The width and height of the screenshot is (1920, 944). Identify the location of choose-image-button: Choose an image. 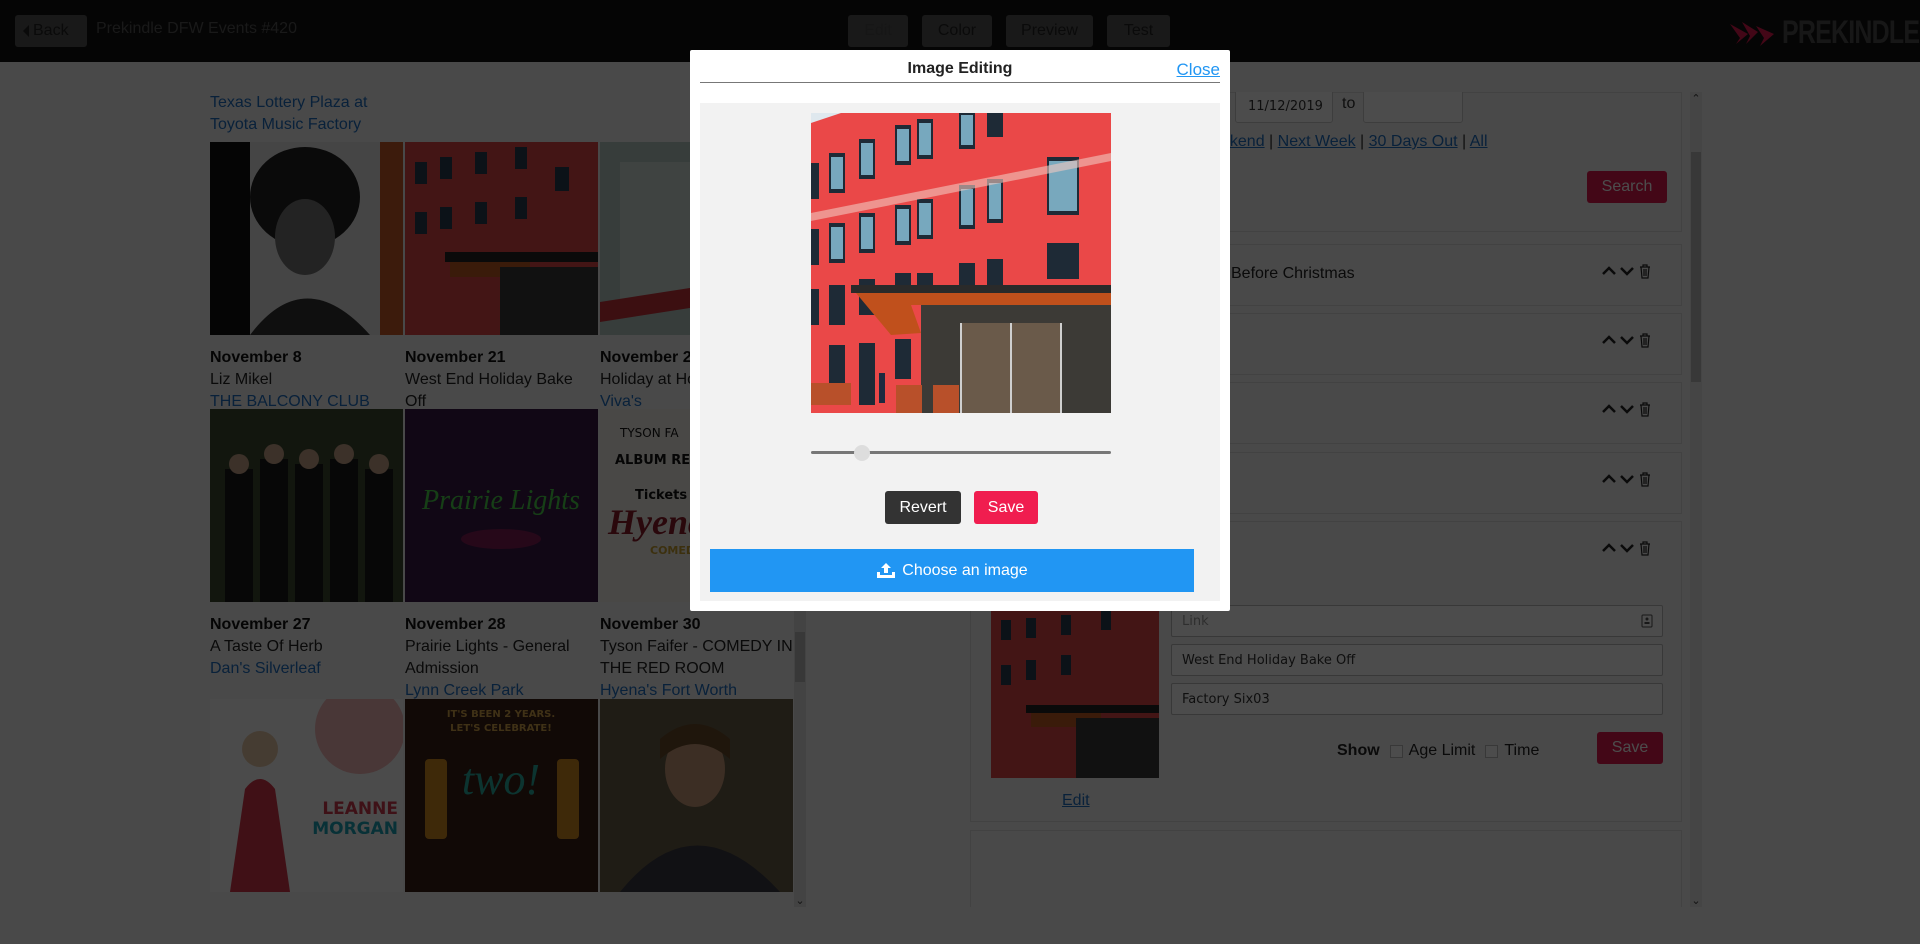
(952, 570).